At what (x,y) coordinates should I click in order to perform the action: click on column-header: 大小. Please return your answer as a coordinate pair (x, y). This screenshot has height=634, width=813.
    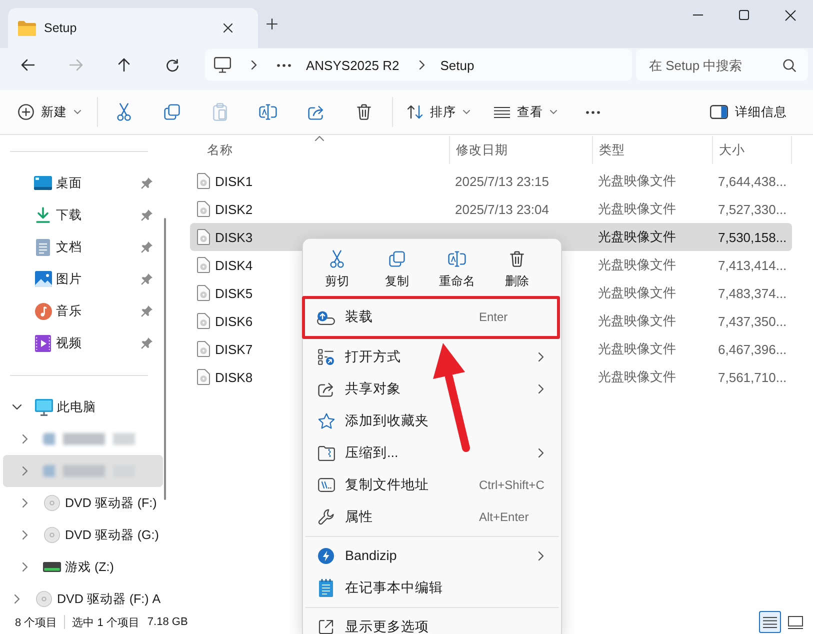
    Looking at the image, I should click on (752, 150).